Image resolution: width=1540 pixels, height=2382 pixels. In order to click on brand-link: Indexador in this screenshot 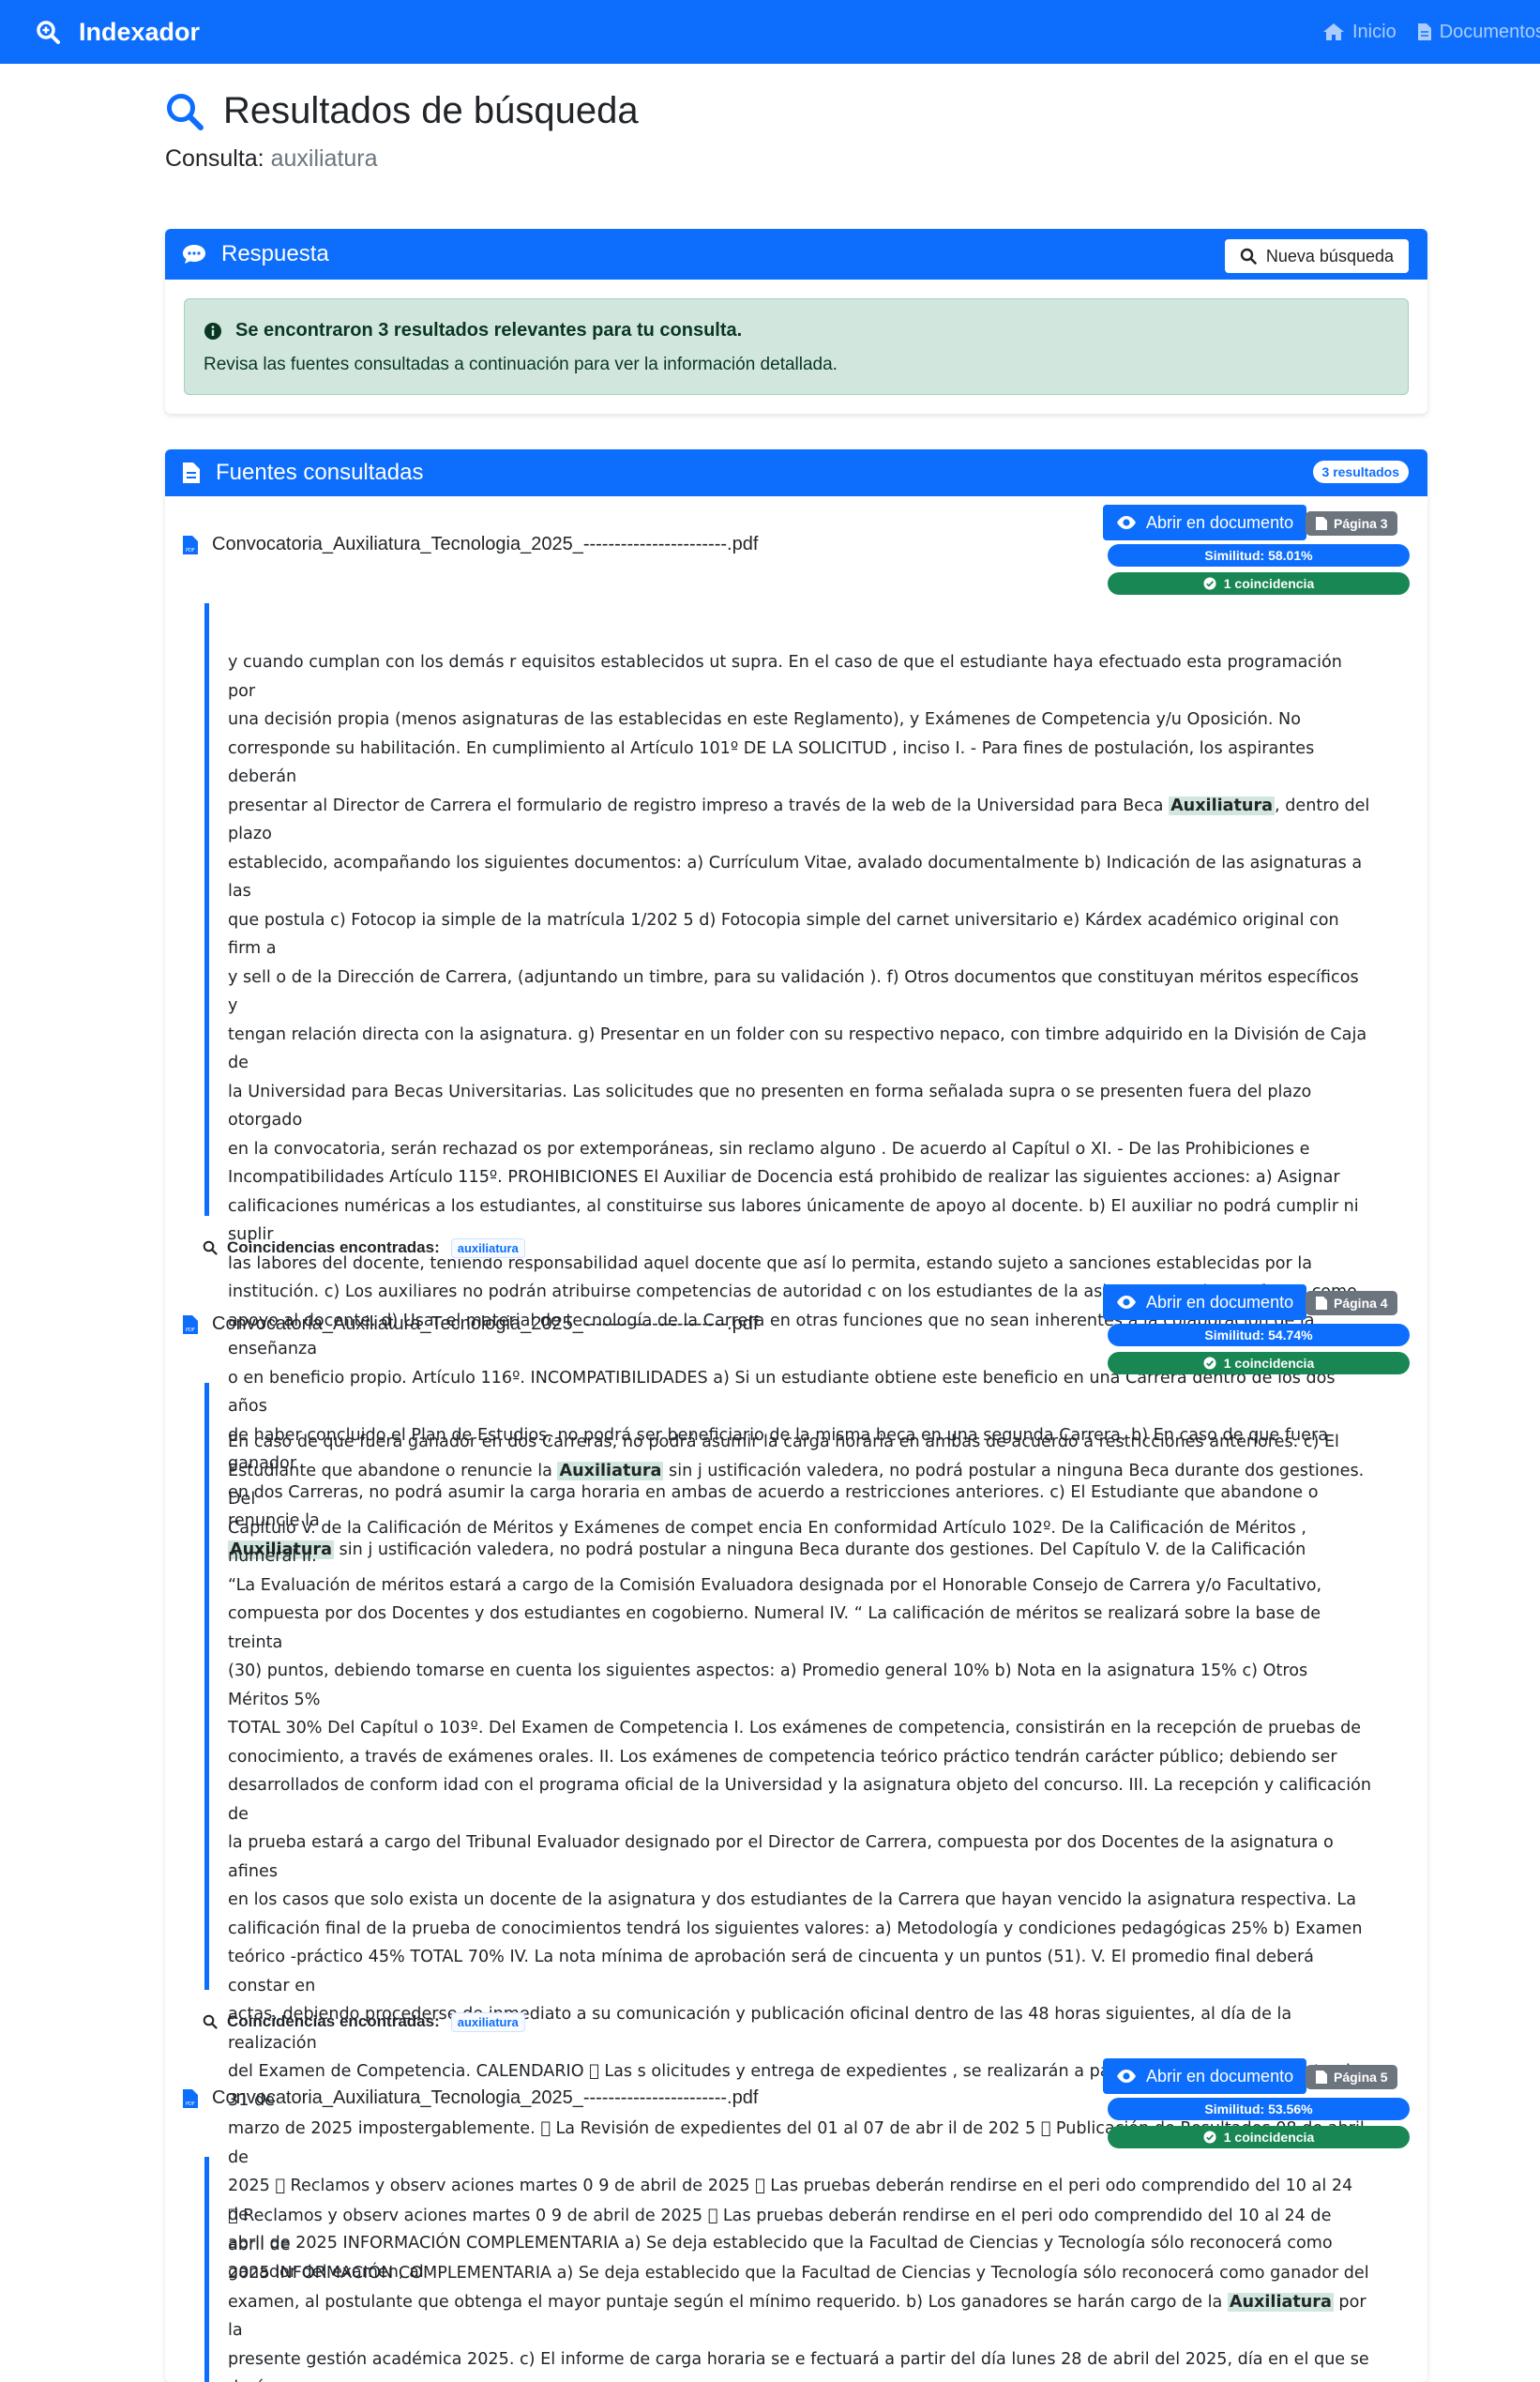, I will do `click(118, 32)`.